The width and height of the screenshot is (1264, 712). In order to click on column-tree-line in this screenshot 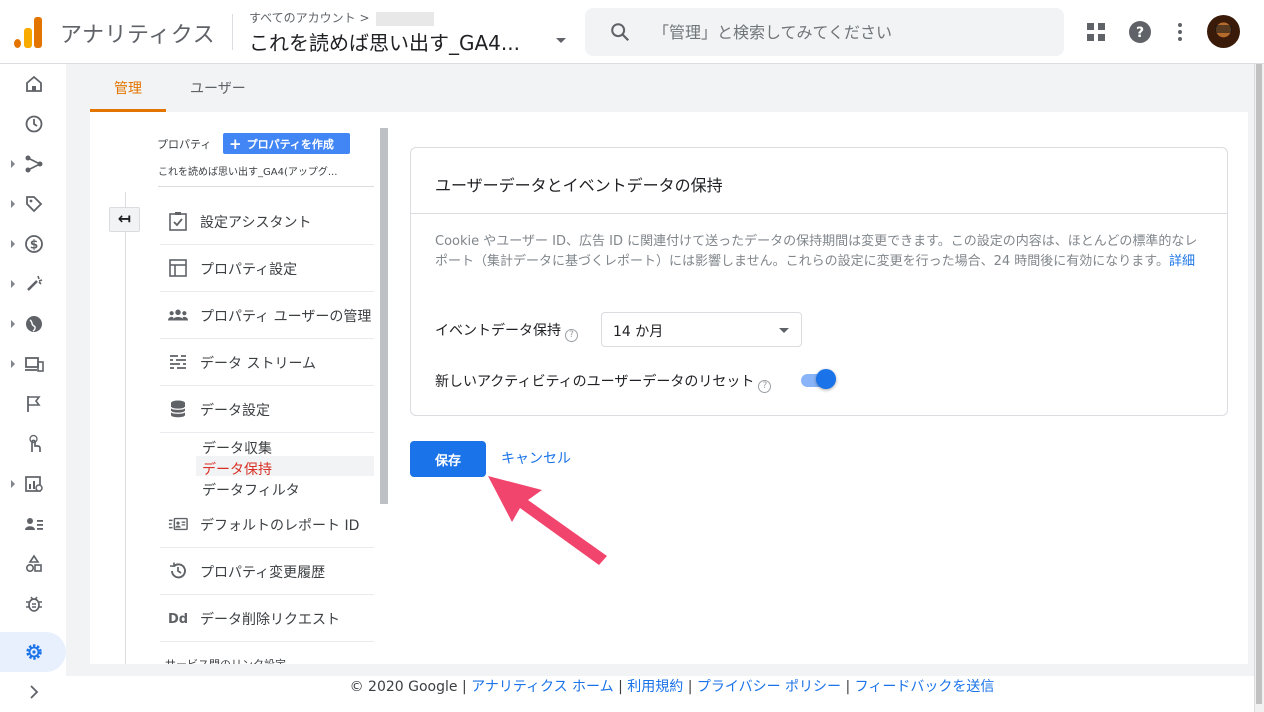, I will do `click(125, 428)`.